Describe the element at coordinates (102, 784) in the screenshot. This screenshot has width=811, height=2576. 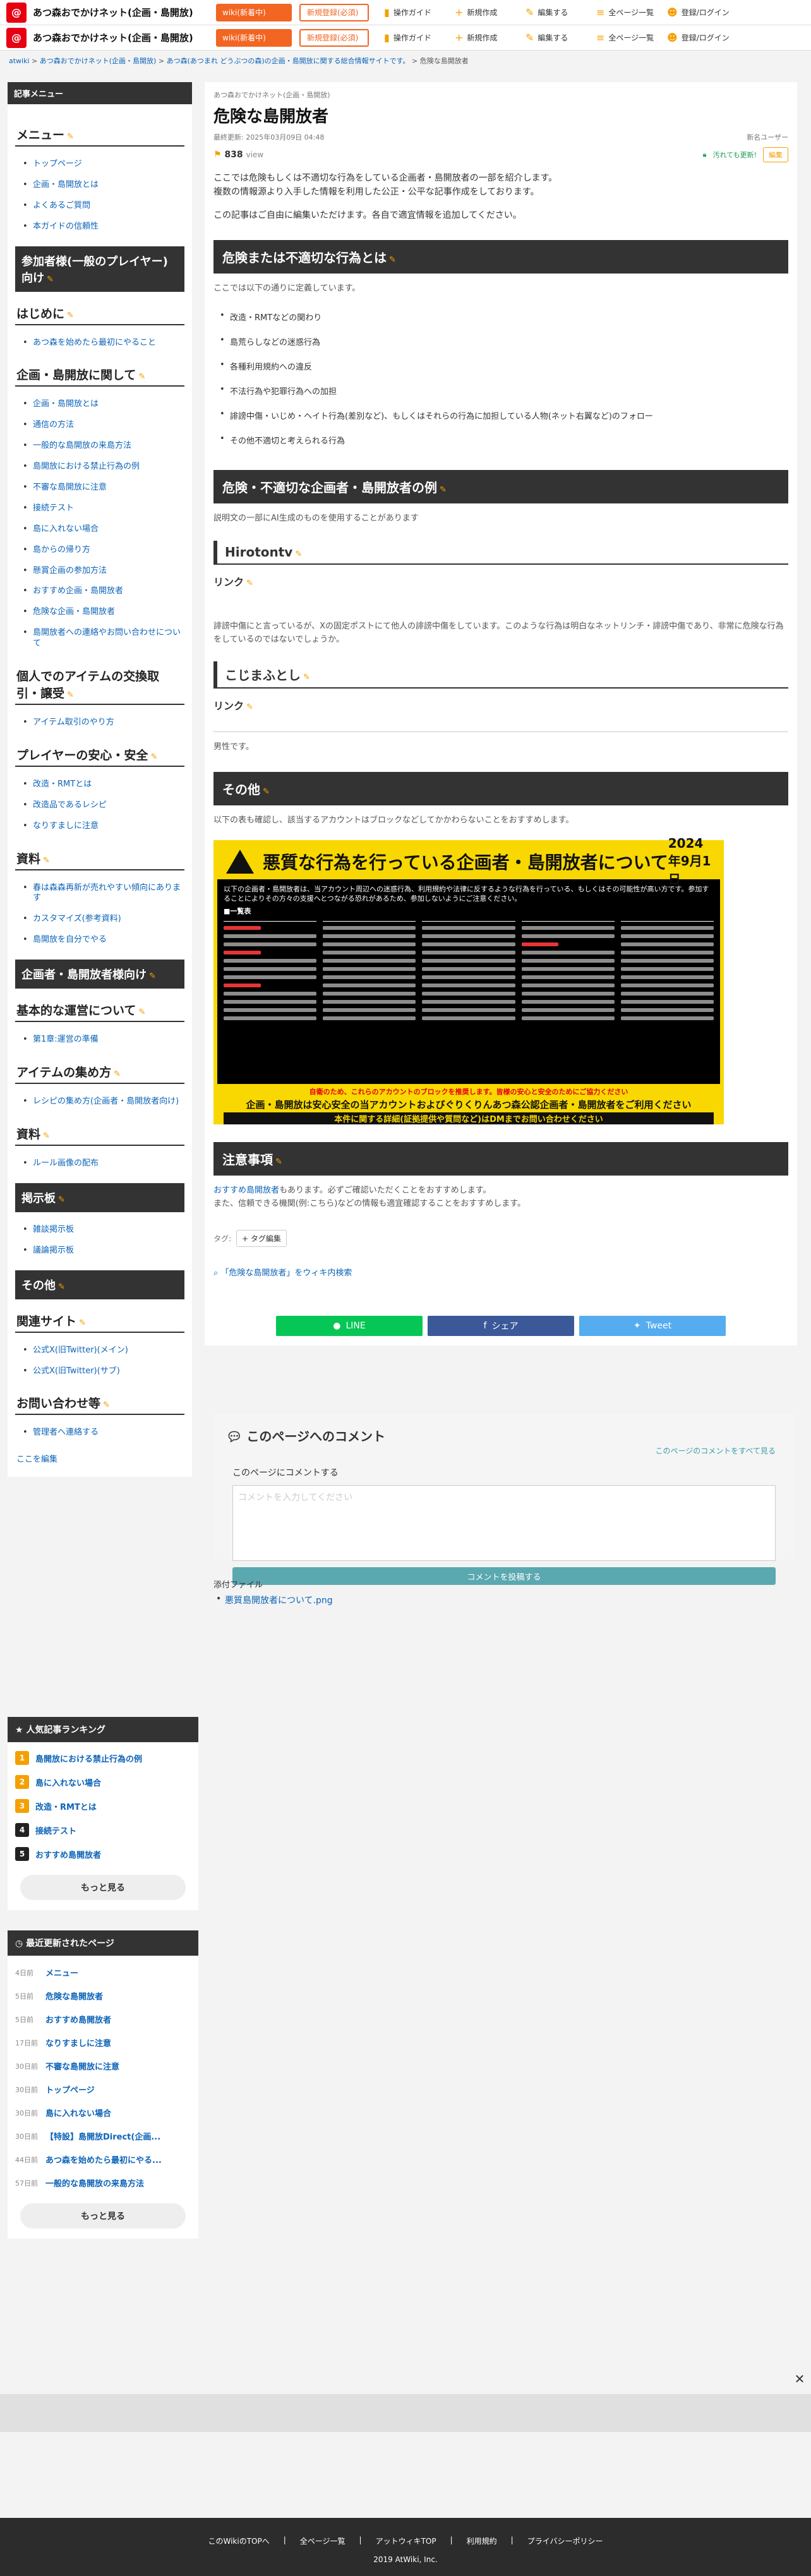
I see `sidebar-item: 改造・RMTとは` at that location.